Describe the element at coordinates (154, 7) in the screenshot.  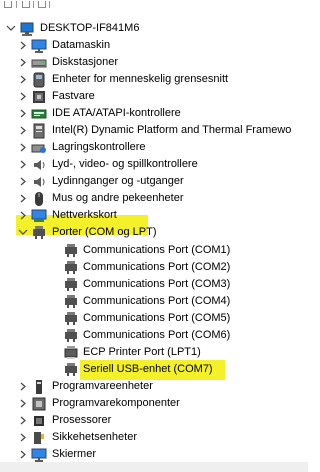
I see `toolbar-fragment` at that location.